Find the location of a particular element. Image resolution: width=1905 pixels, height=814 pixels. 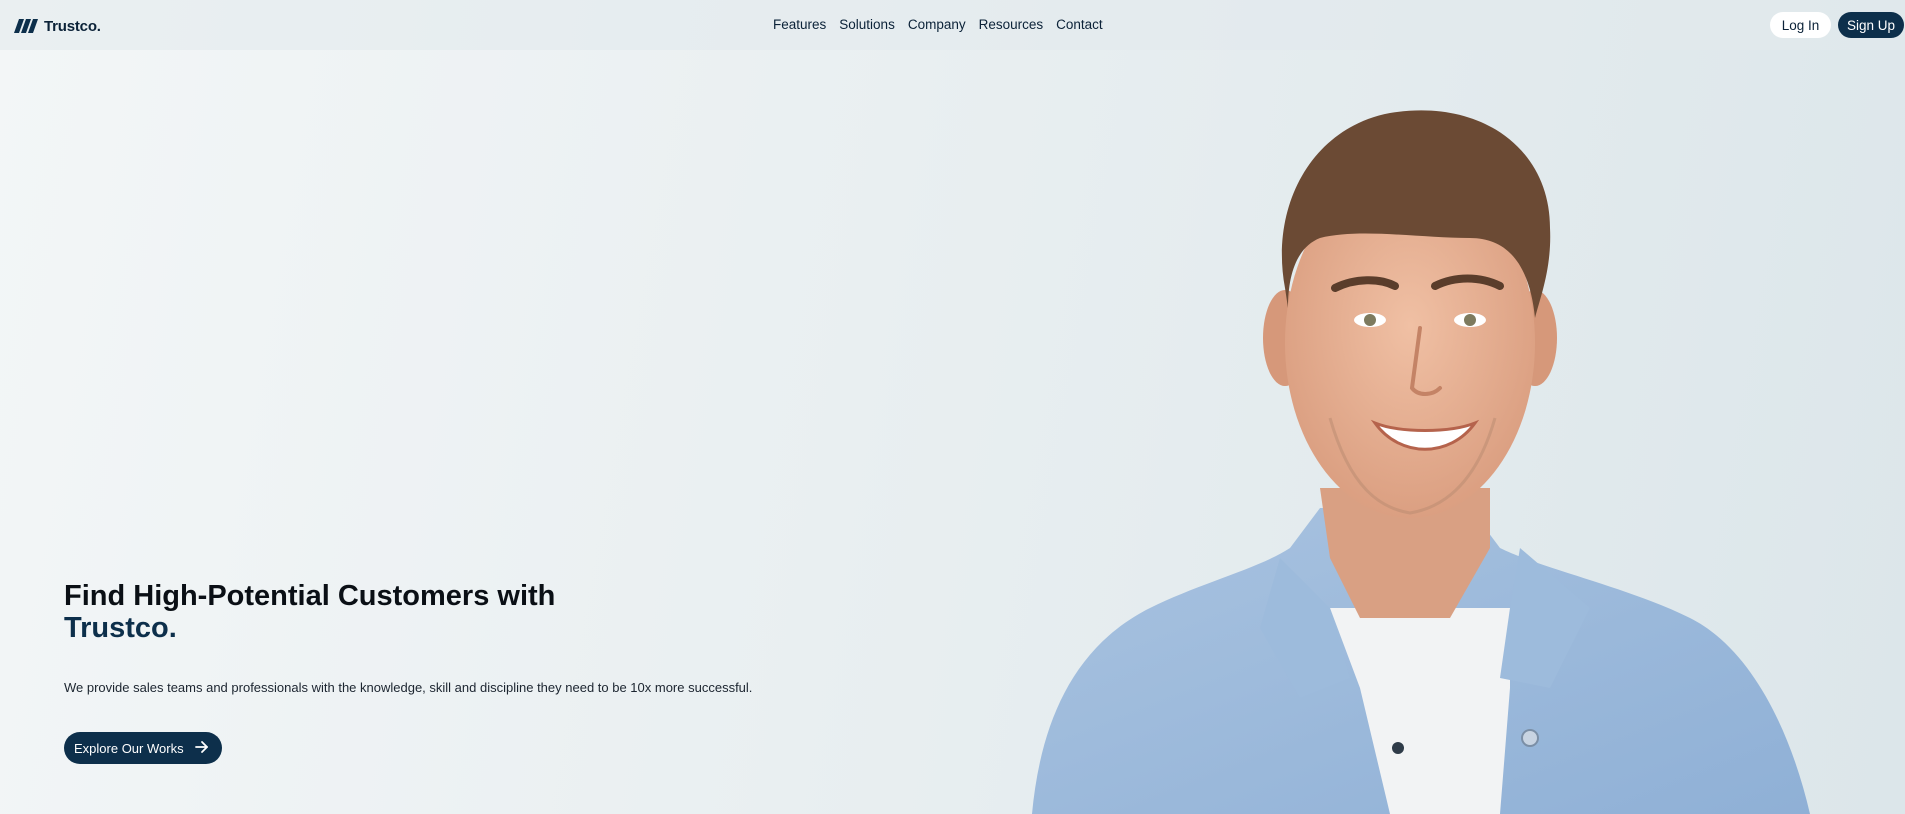

nav-link-resources: Resources is located at coordinates (1011, 24).